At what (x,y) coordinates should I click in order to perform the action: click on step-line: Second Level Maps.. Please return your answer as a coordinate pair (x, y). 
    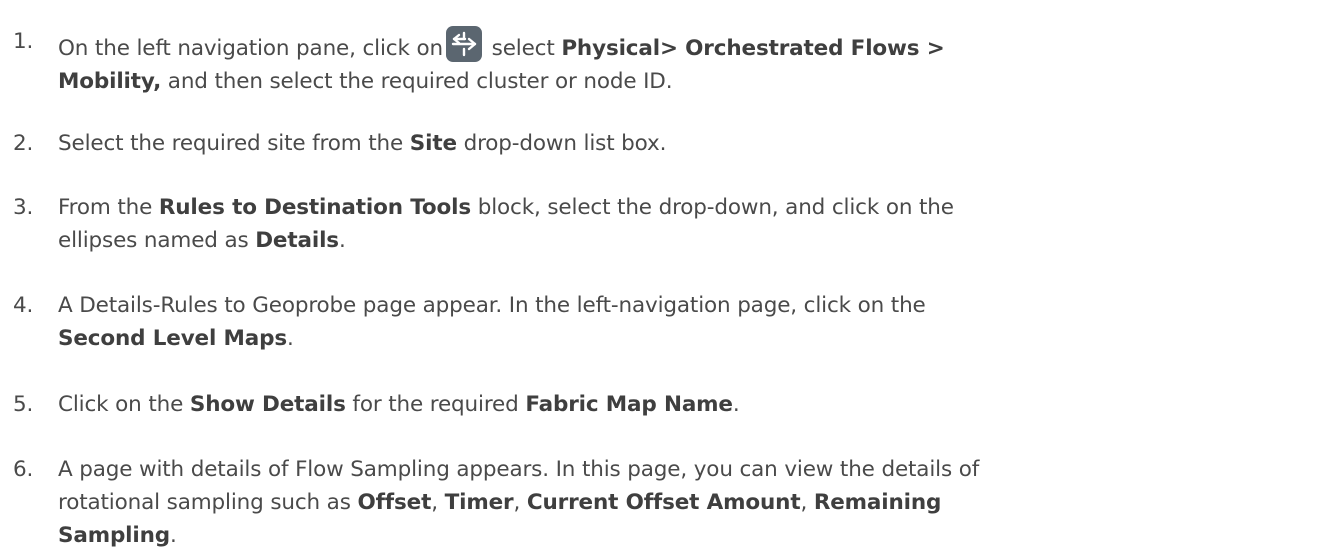
    Looking at the image, I should click on (694, 338).